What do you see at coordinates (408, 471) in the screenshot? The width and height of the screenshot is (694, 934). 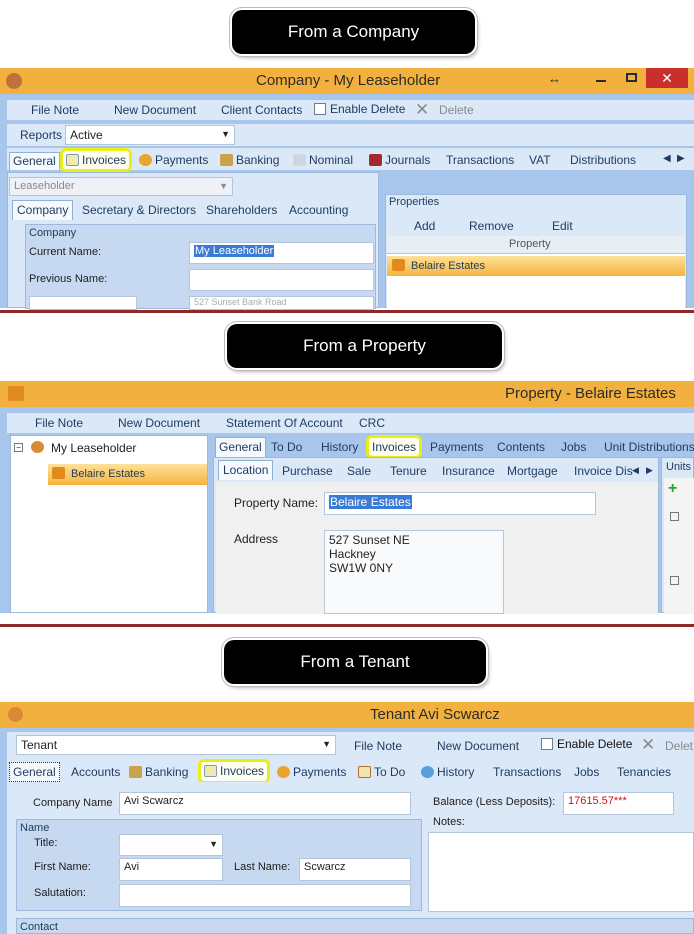 I see `subtab-tenure: Tenure` at bounding box center [408, 471].